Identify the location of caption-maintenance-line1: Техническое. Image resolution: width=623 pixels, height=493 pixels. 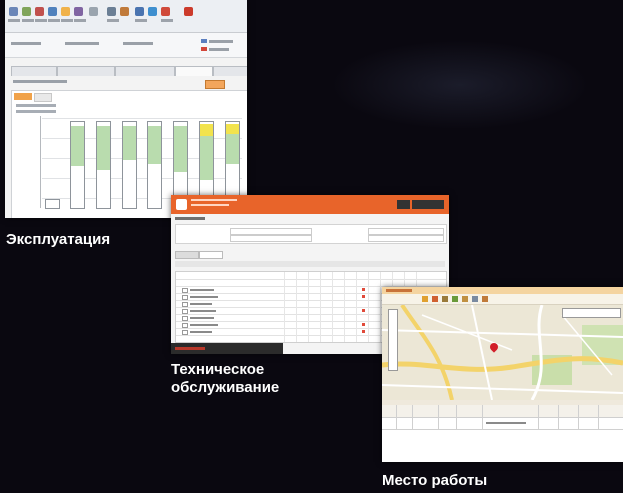
(218, 369).